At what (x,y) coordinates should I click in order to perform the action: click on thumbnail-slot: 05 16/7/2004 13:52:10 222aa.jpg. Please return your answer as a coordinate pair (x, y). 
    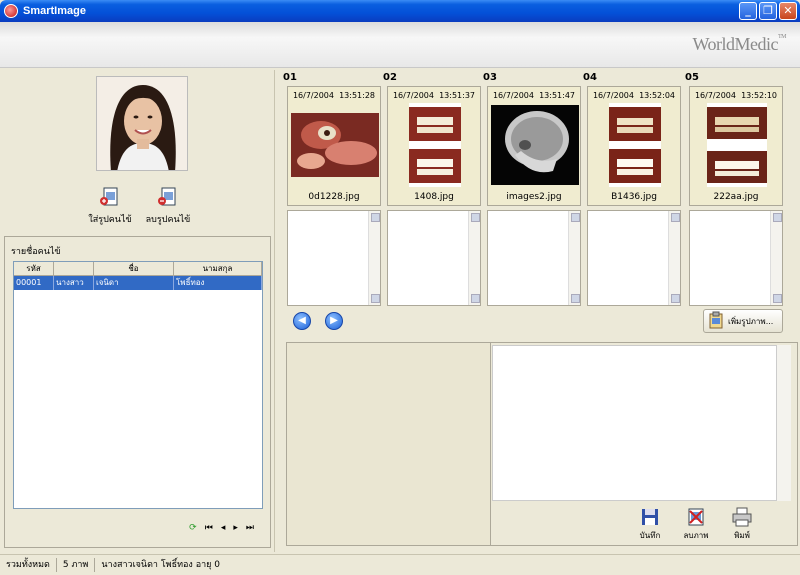
    Looking at the image, I should click on (734, 189).